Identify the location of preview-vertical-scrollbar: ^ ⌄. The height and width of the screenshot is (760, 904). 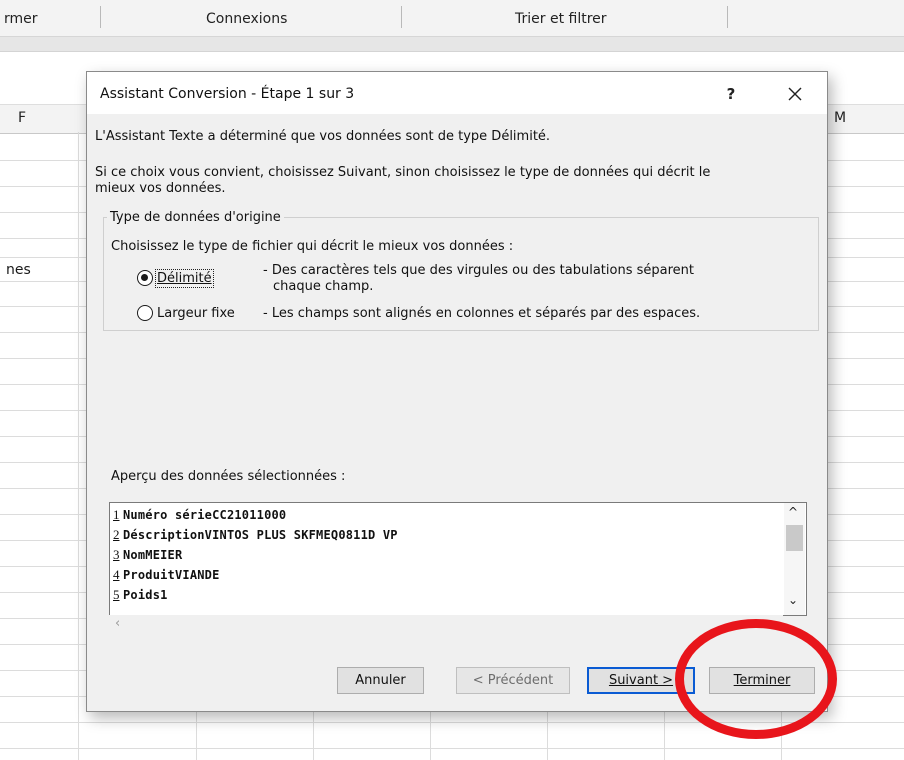
(794, 559).